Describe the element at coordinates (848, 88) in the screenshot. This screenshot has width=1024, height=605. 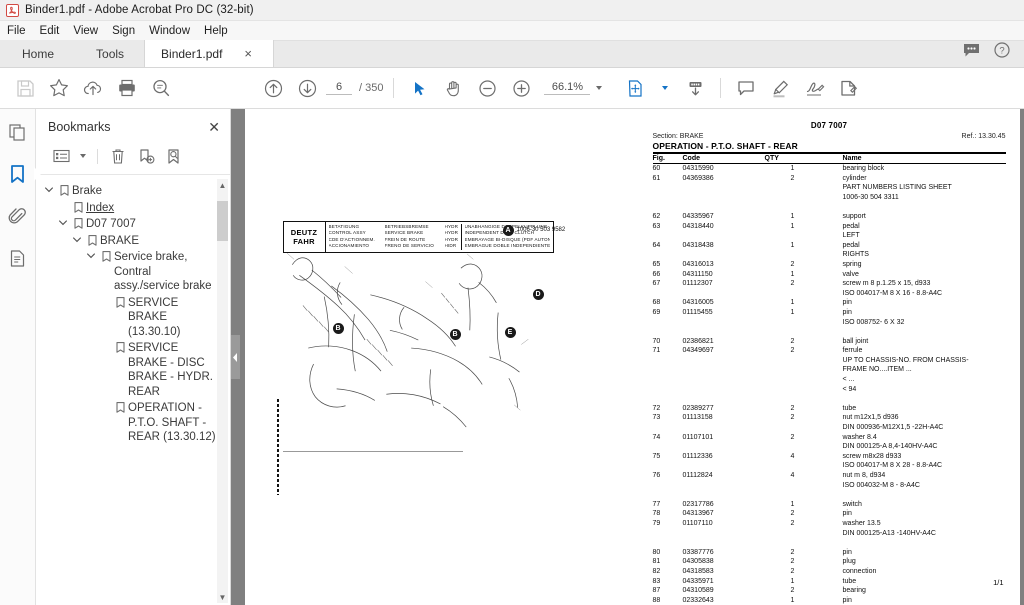
I see `add-stamp-icon` at that location.